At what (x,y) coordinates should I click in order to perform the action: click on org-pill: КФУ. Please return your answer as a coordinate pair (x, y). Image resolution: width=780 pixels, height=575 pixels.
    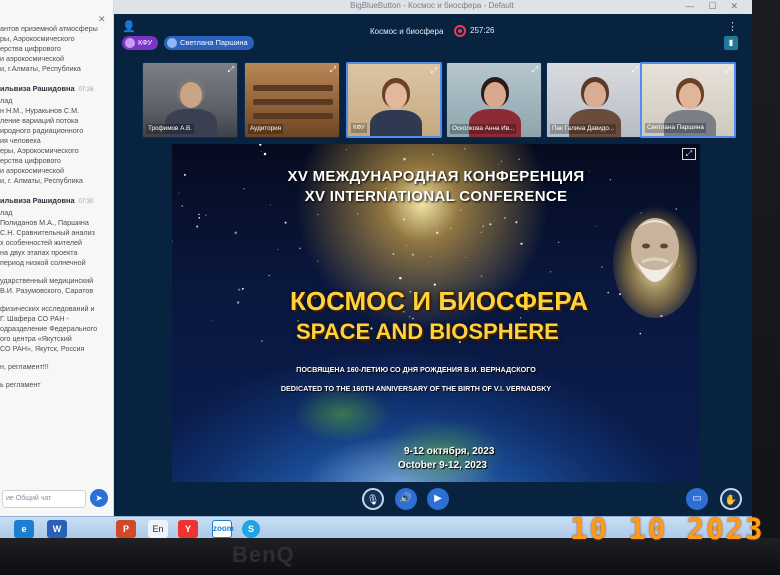
    Looking at the image, I should click on (140, 43).